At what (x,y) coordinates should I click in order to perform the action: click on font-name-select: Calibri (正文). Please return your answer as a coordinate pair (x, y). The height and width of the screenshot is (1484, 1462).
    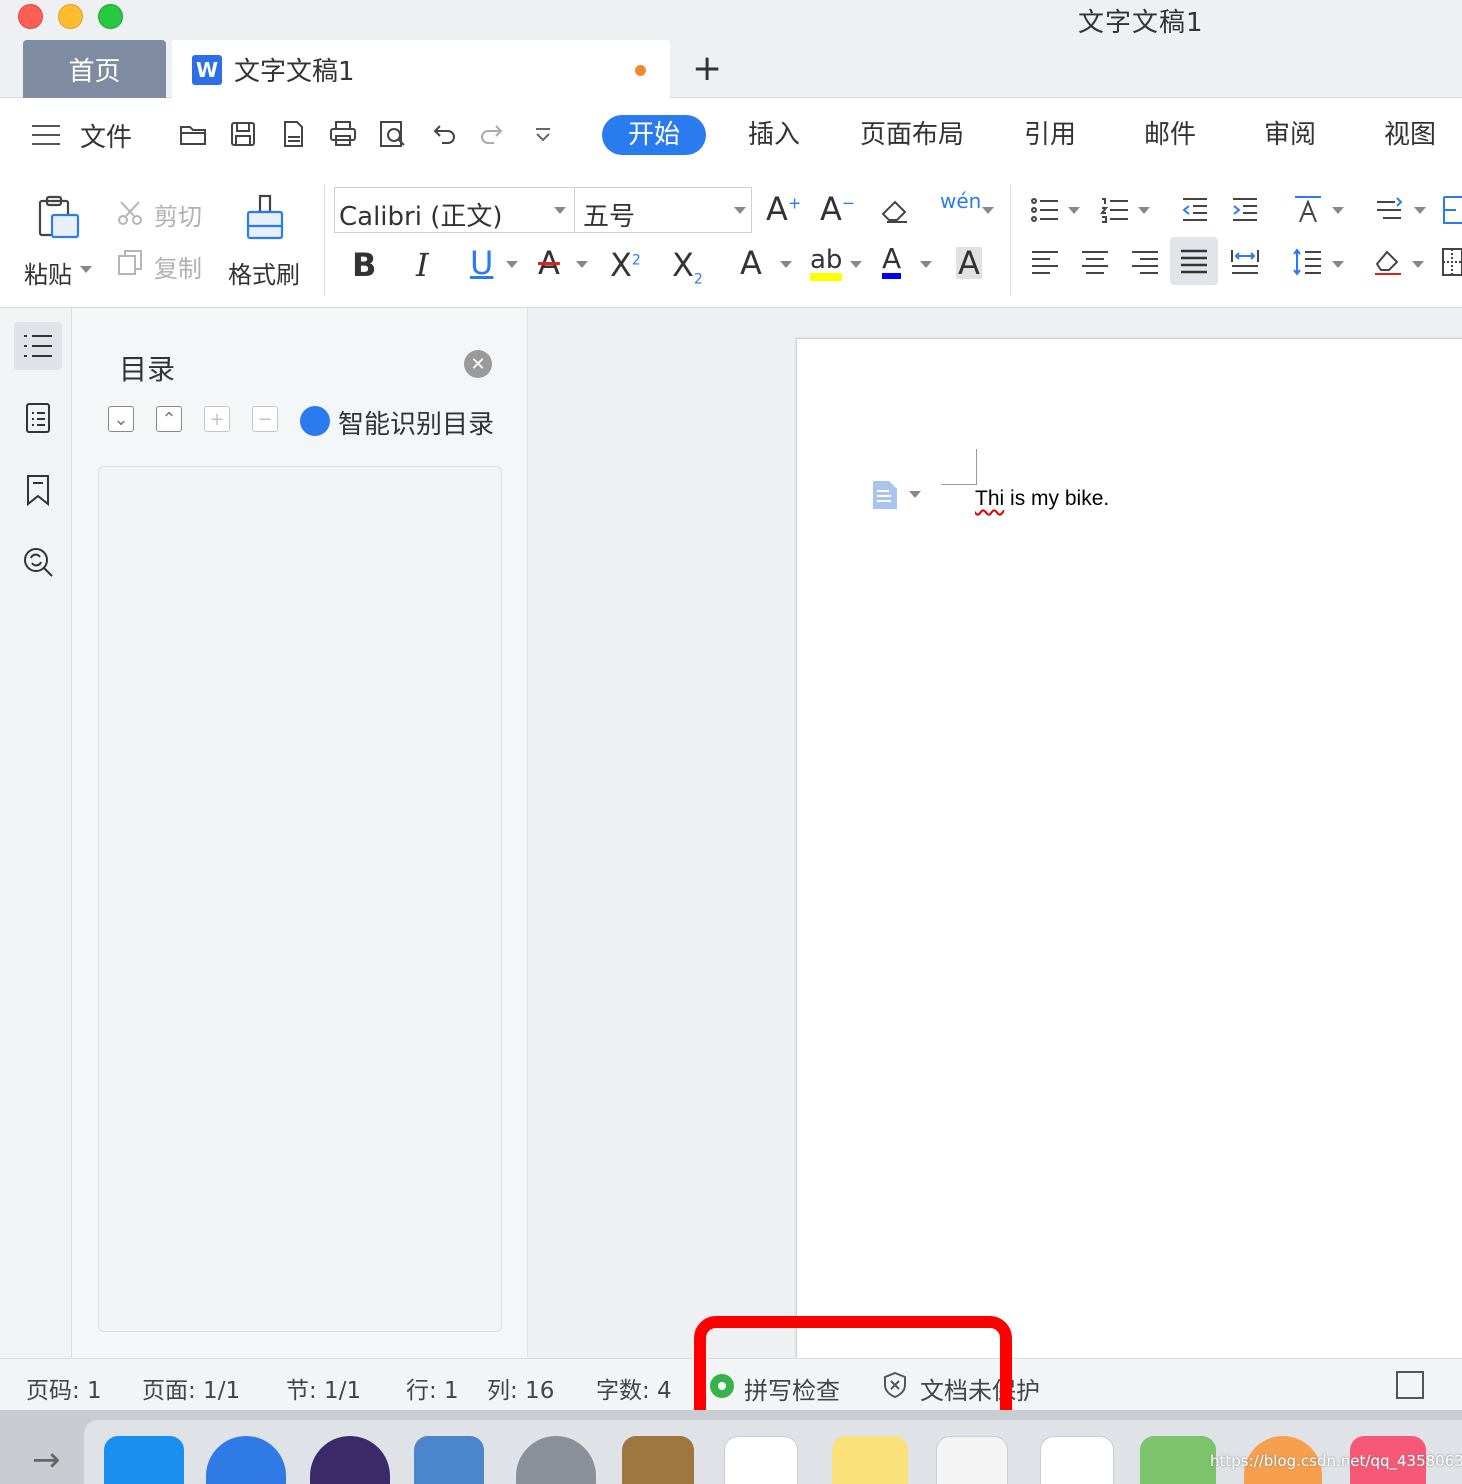
    Looking at the image, I should click on (454, 210).